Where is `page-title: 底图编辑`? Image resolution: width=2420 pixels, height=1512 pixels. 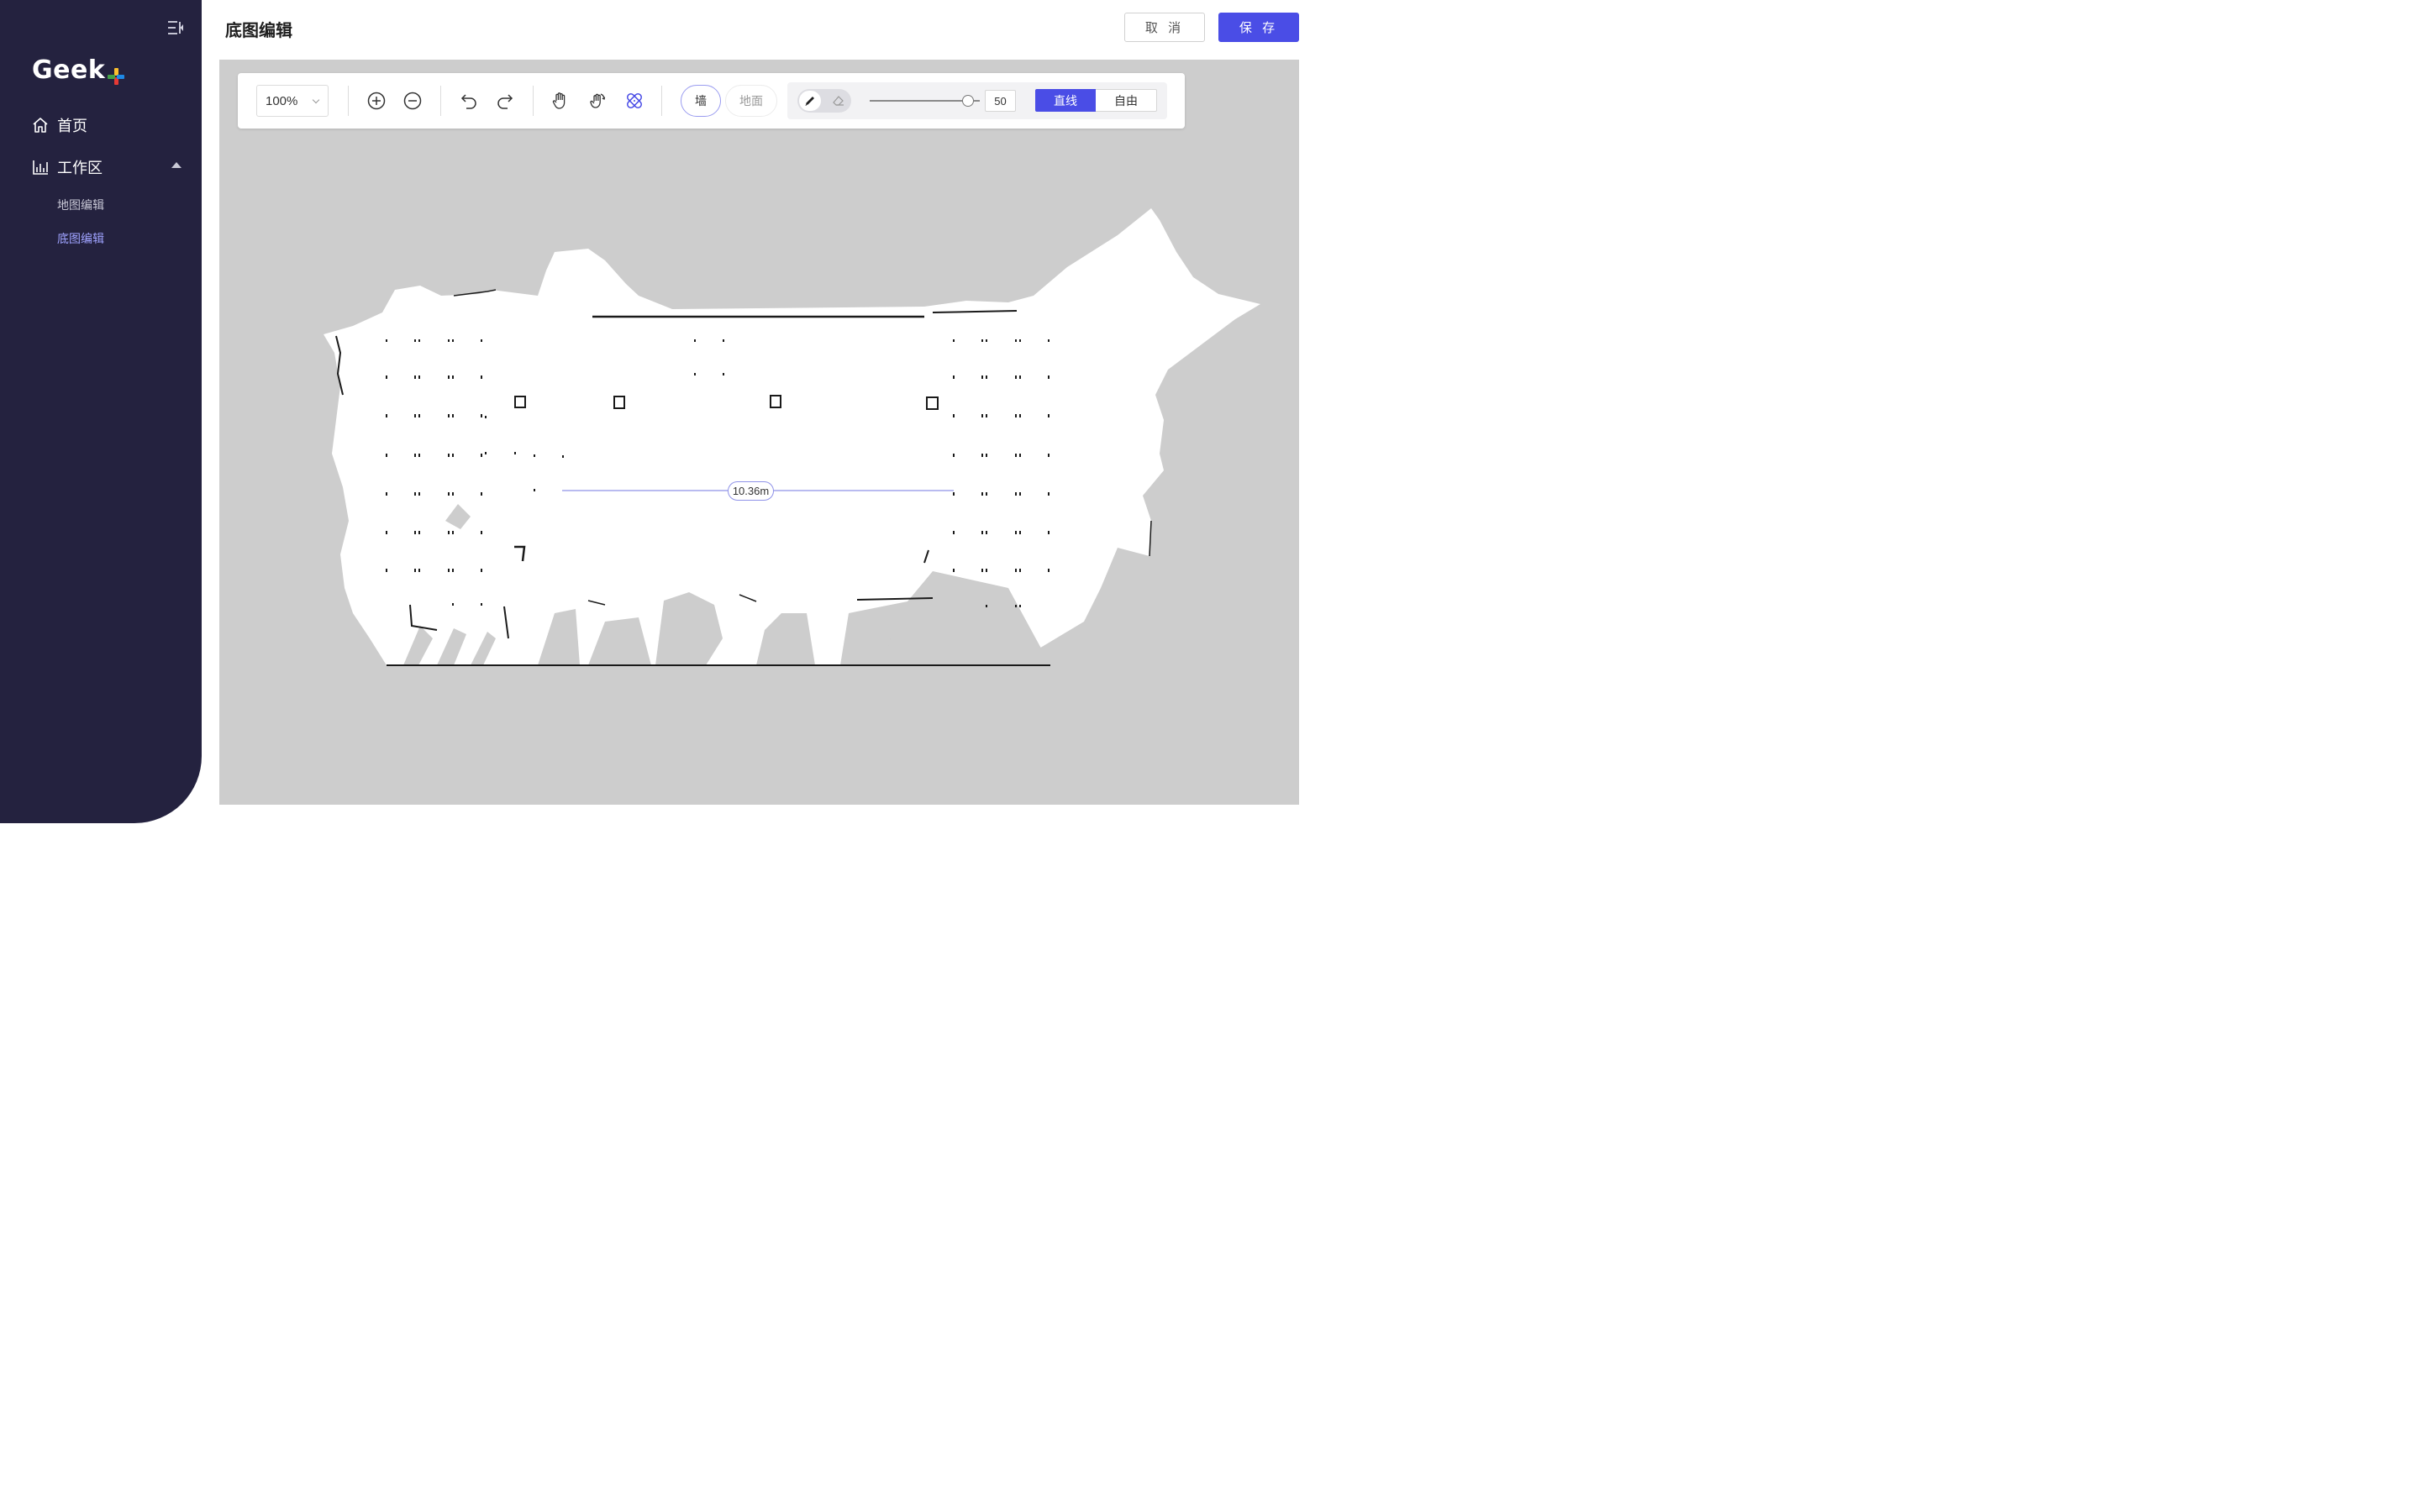
page-title: 底图编辑 is located at coordinates (258, 31).